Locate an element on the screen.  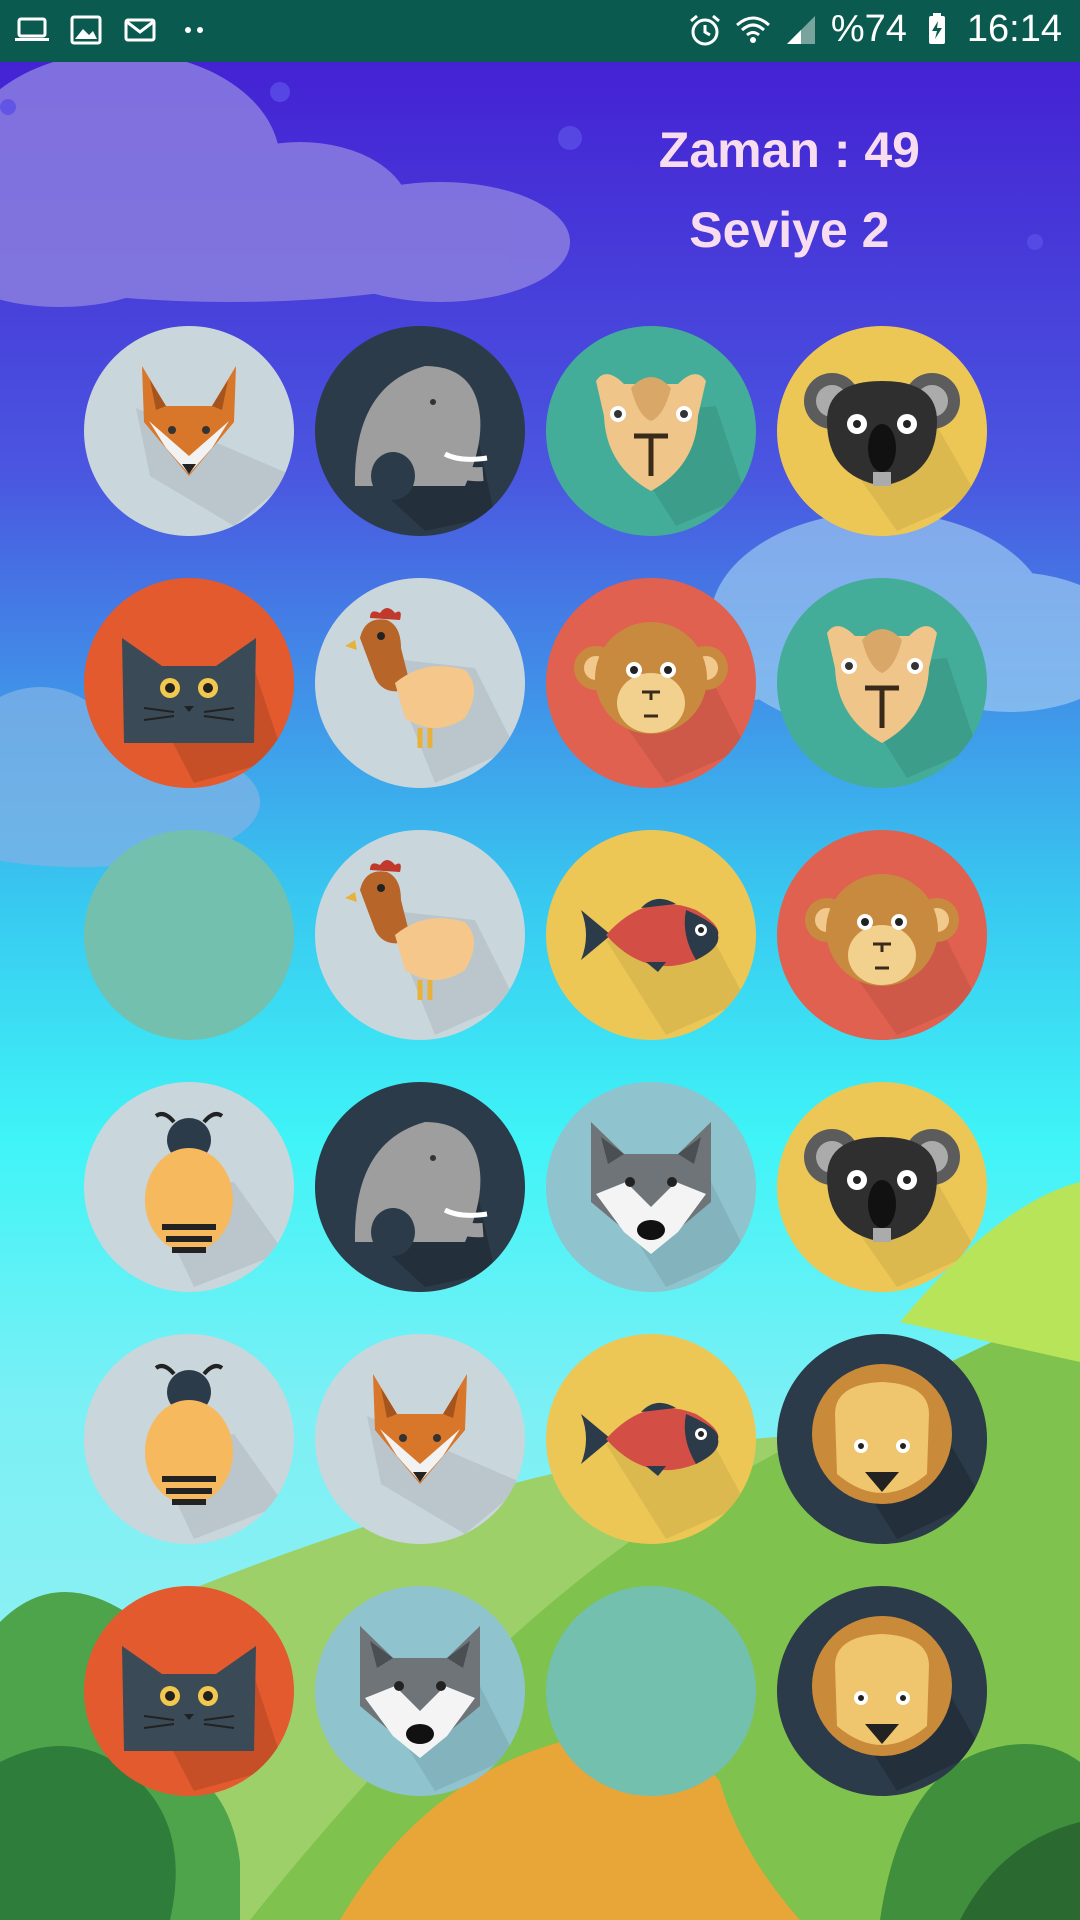
level-label: Seviye 2 is located at coordinates (789, 230).